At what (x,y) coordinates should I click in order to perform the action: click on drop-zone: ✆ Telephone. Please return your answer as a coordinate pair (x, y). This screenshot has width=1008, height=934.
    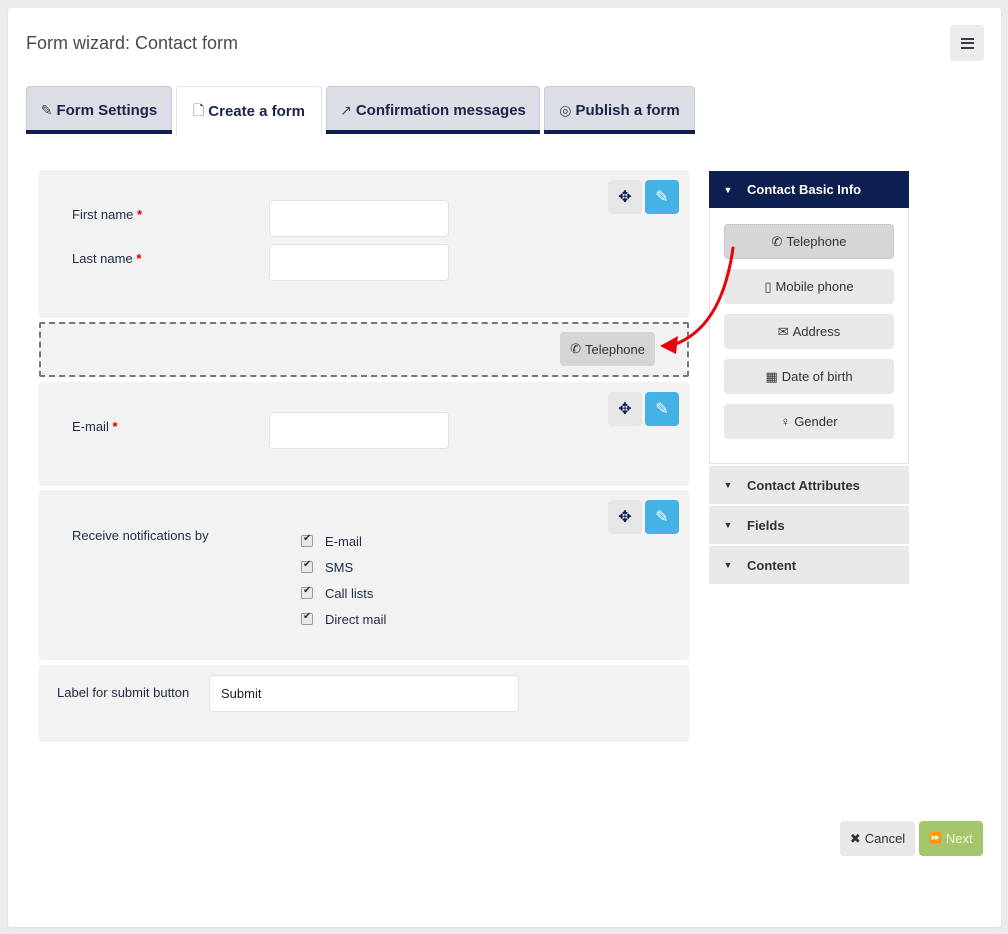
    Looking at the image, I should click on (364, 349).